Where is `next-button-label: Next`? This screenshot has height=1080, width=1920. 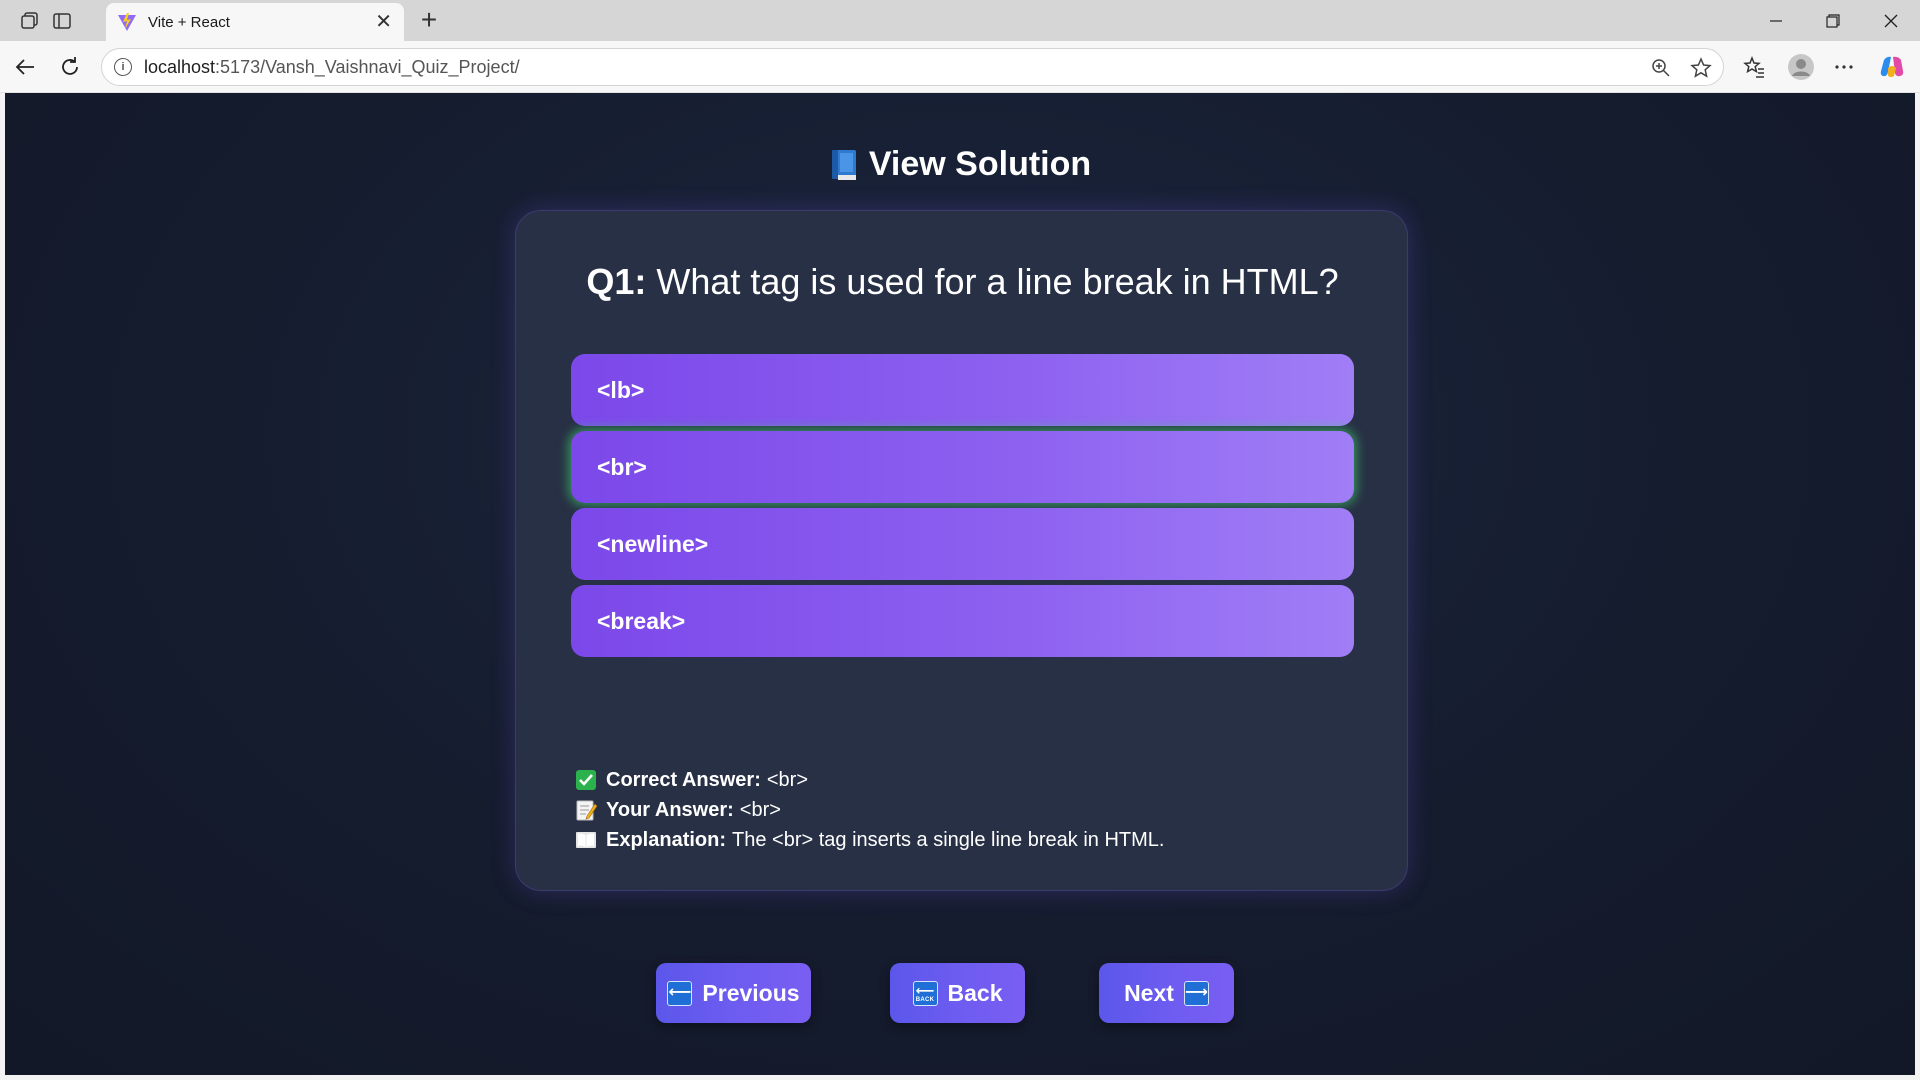
next-button-label: Next is located at coordinates (1149, 992).